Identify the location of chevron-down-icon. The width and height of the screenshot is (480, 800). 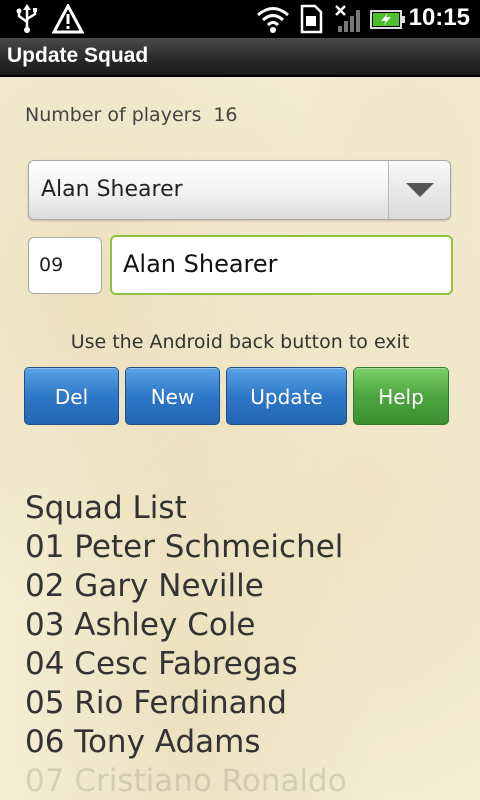
(420, 190).